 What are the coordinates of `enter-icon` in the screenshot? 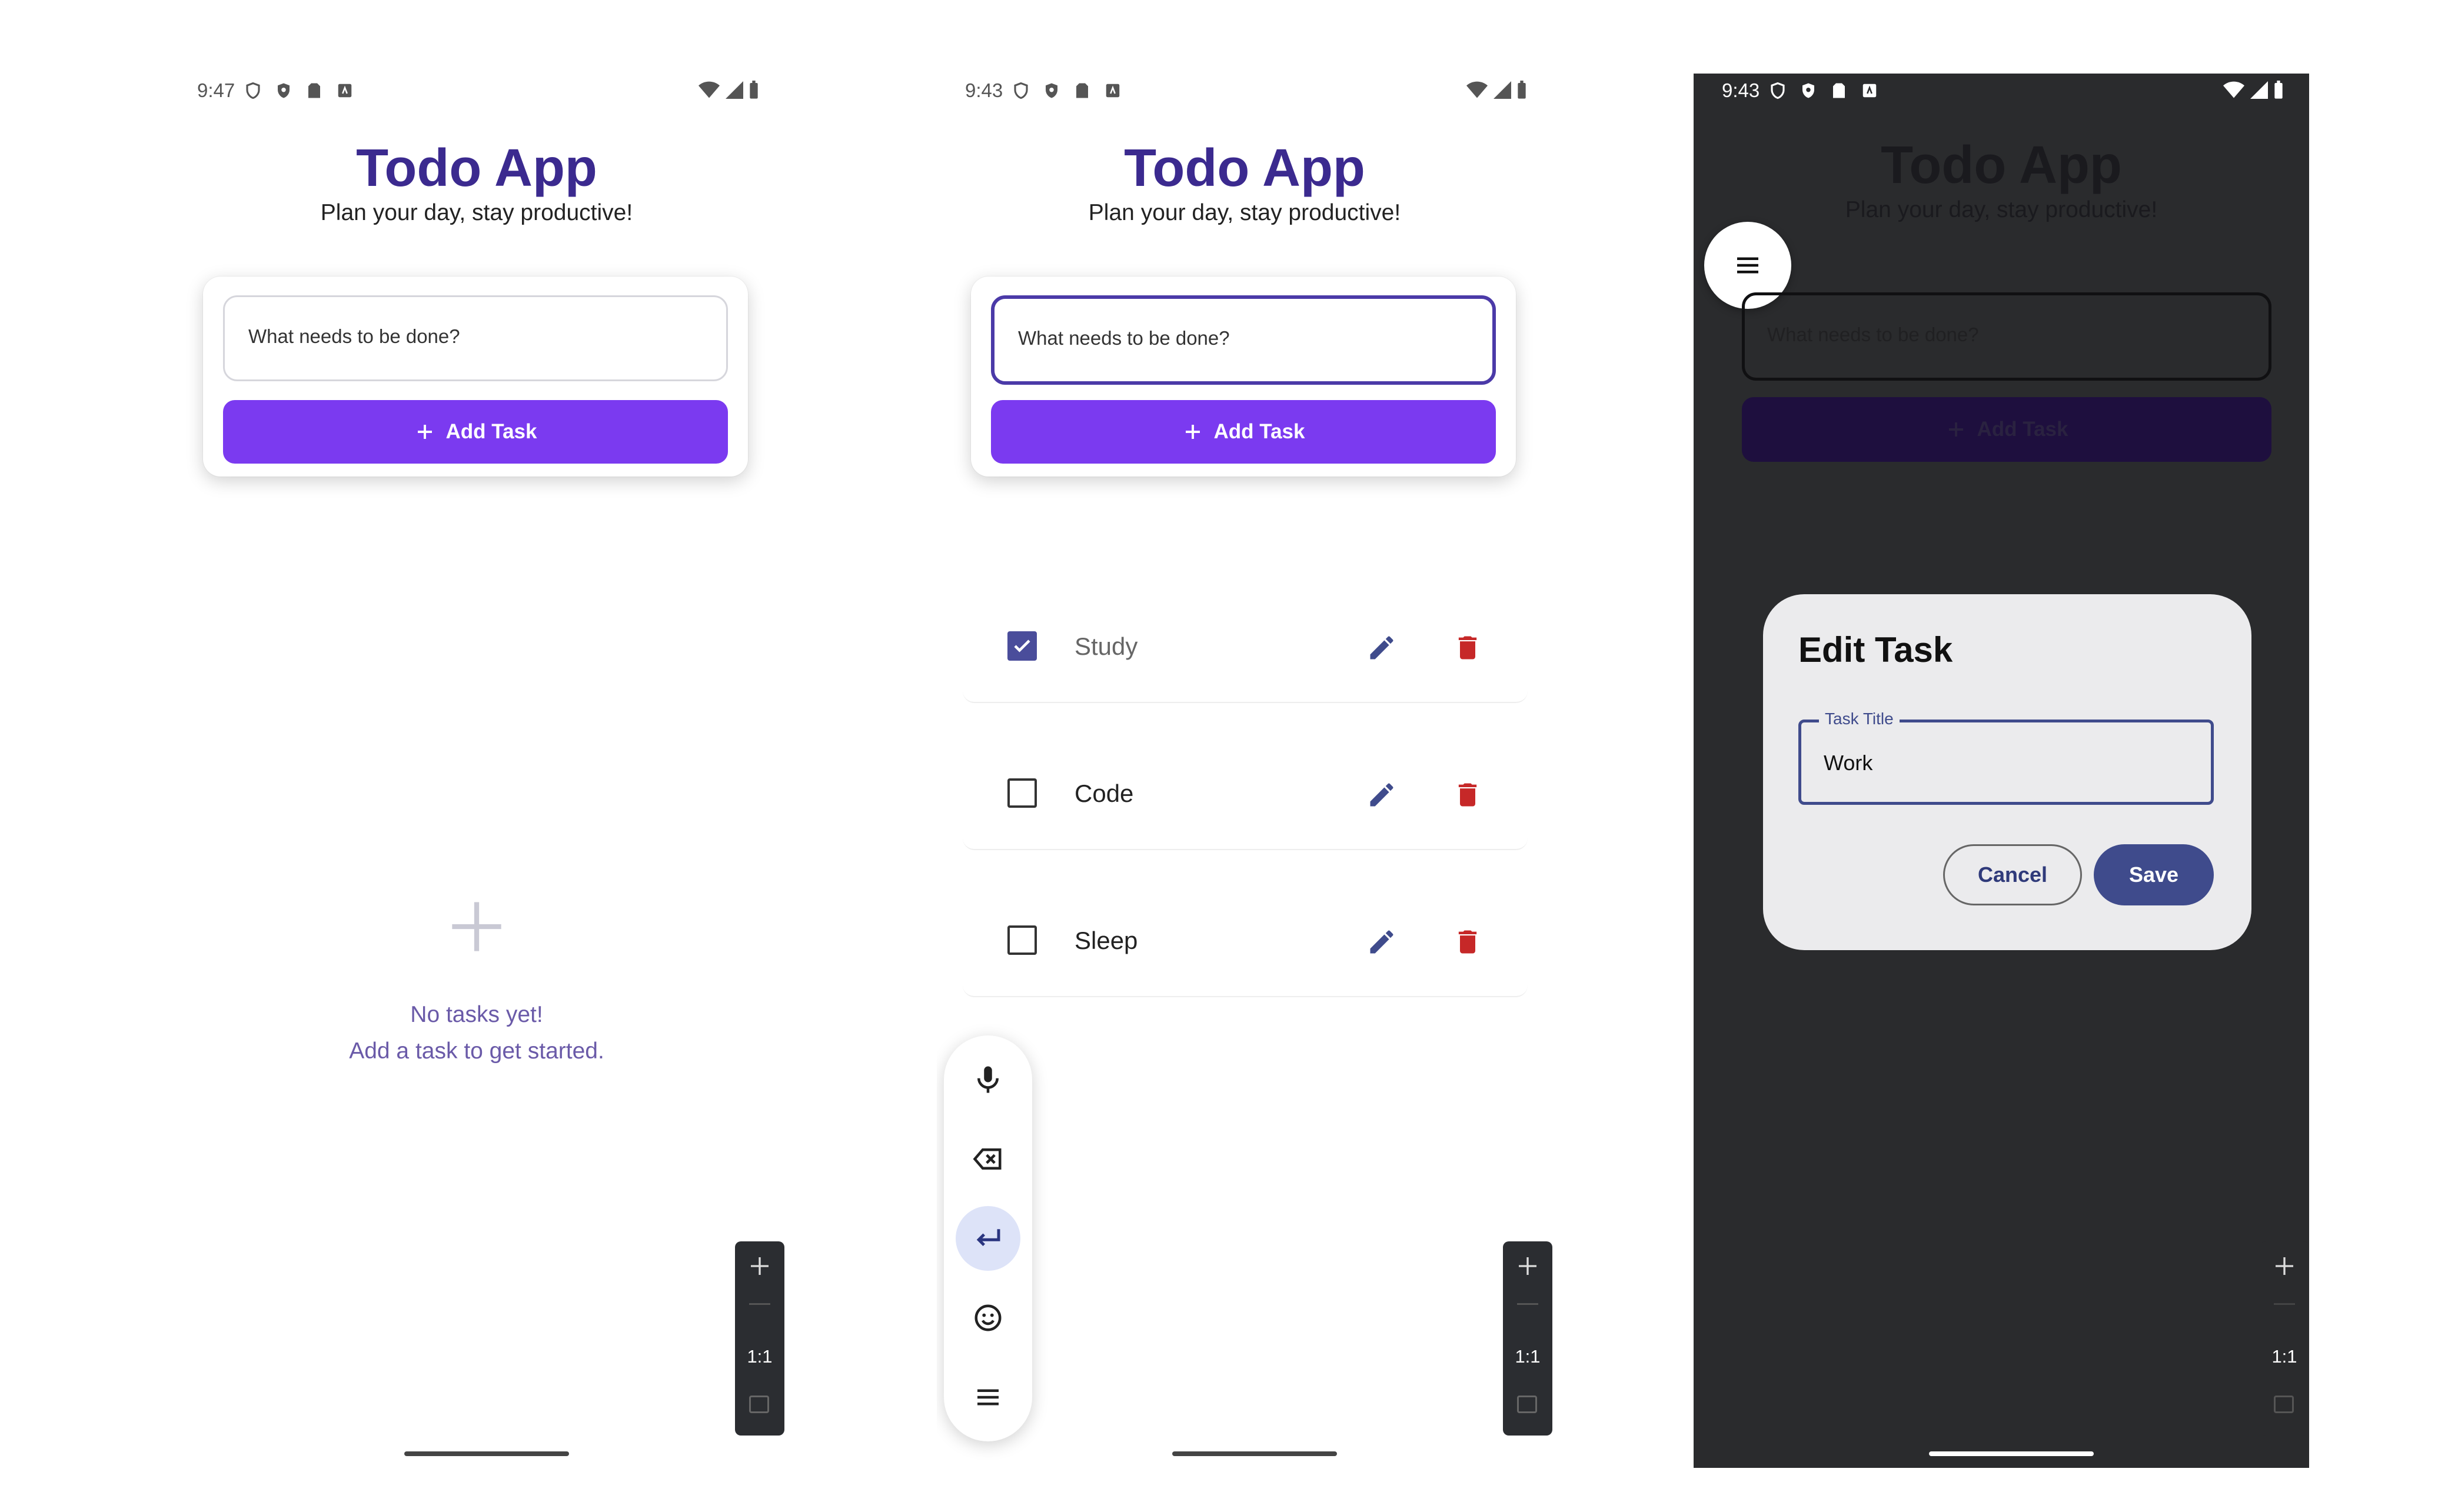 It's located at (988, 1238).